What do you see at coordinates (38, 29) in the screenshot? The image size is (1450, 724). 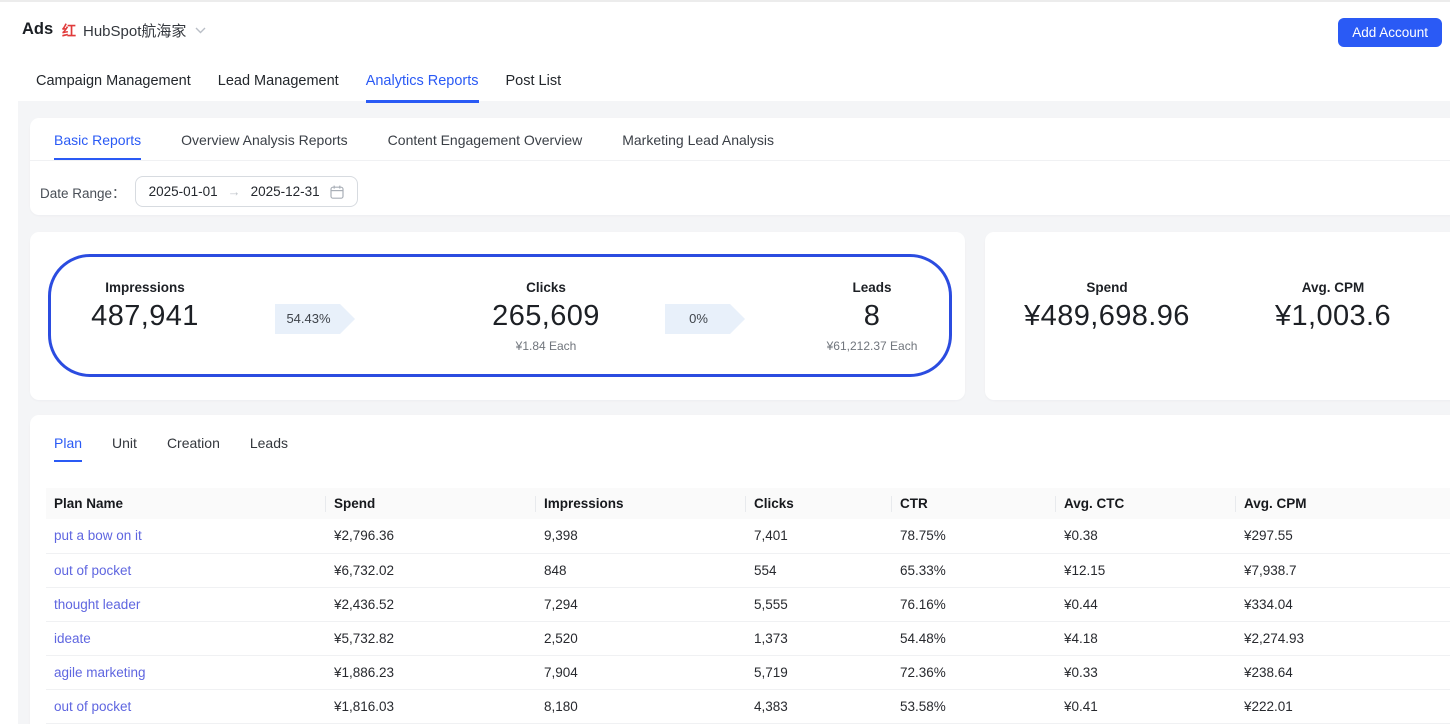 I see `page-title: Ads` at bounding box center [38, 29].